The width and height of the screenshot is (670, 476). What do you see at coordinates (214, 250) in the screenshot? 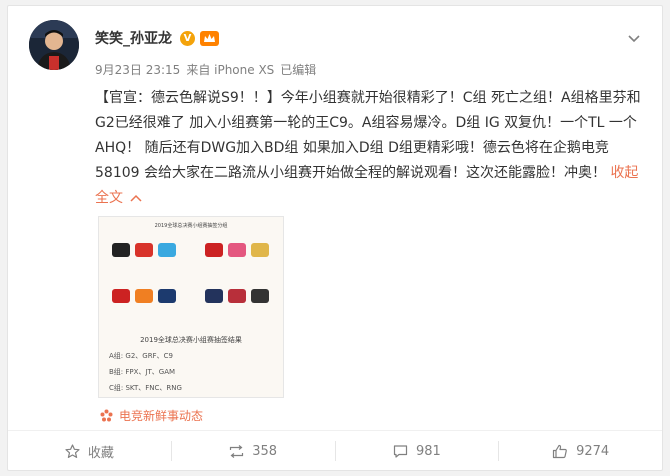
I see `team-logo-fpx` at bounding box center [214, 250].